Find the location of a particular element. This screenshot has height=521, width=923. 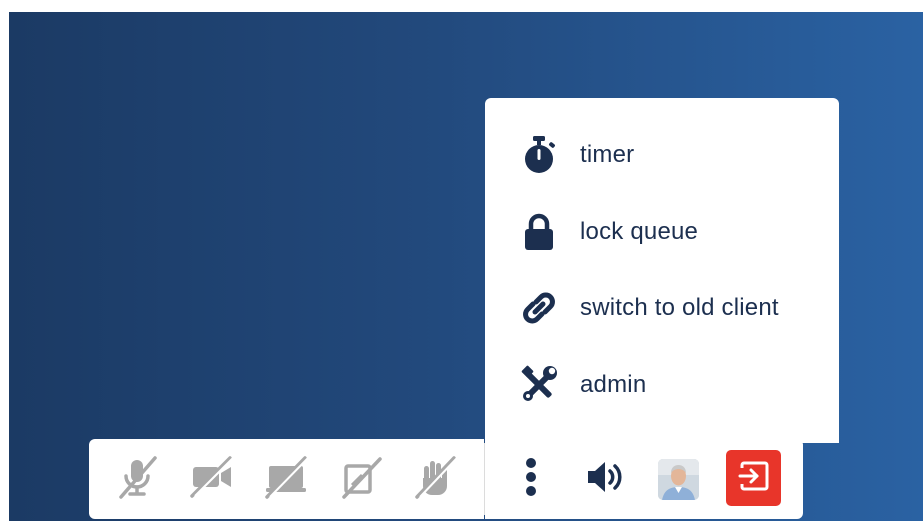

menu-item-timer: timer is located at coordinates (662, 155).